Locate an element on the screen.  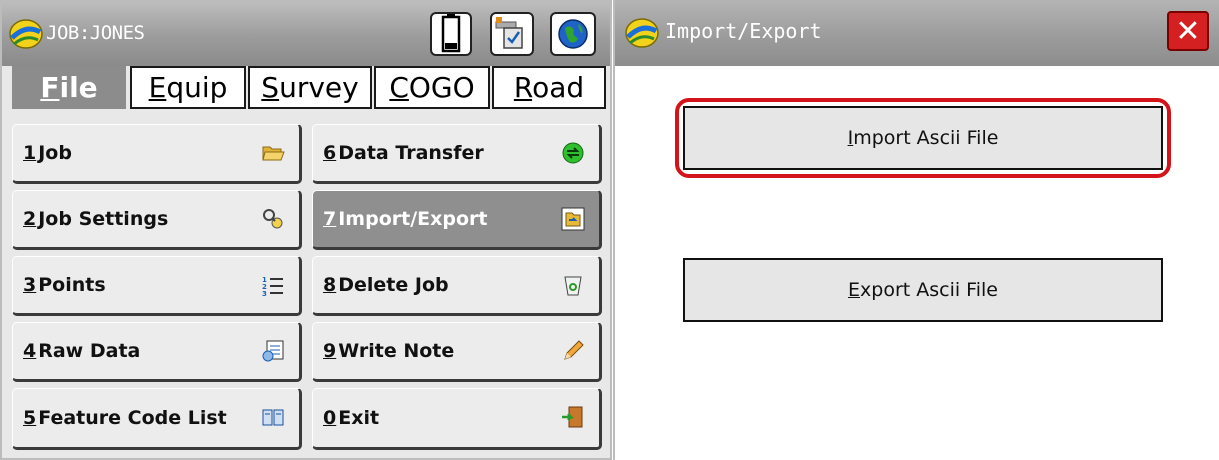
tab-label: Road is located at coordinates (549, 87).